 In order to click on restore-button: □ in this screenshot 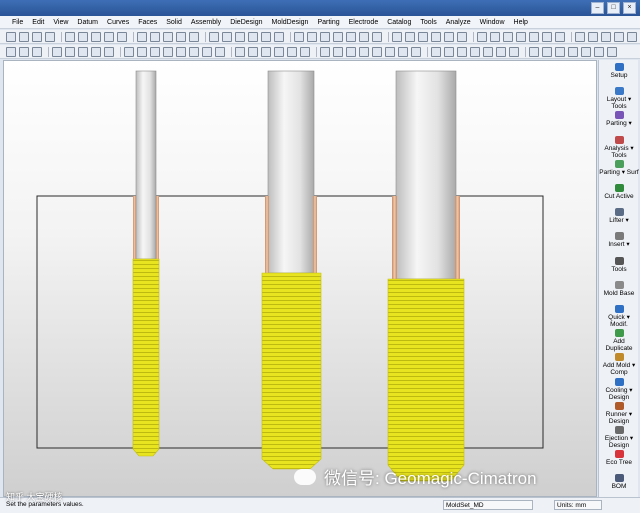, I will do `click(613, 8)`.